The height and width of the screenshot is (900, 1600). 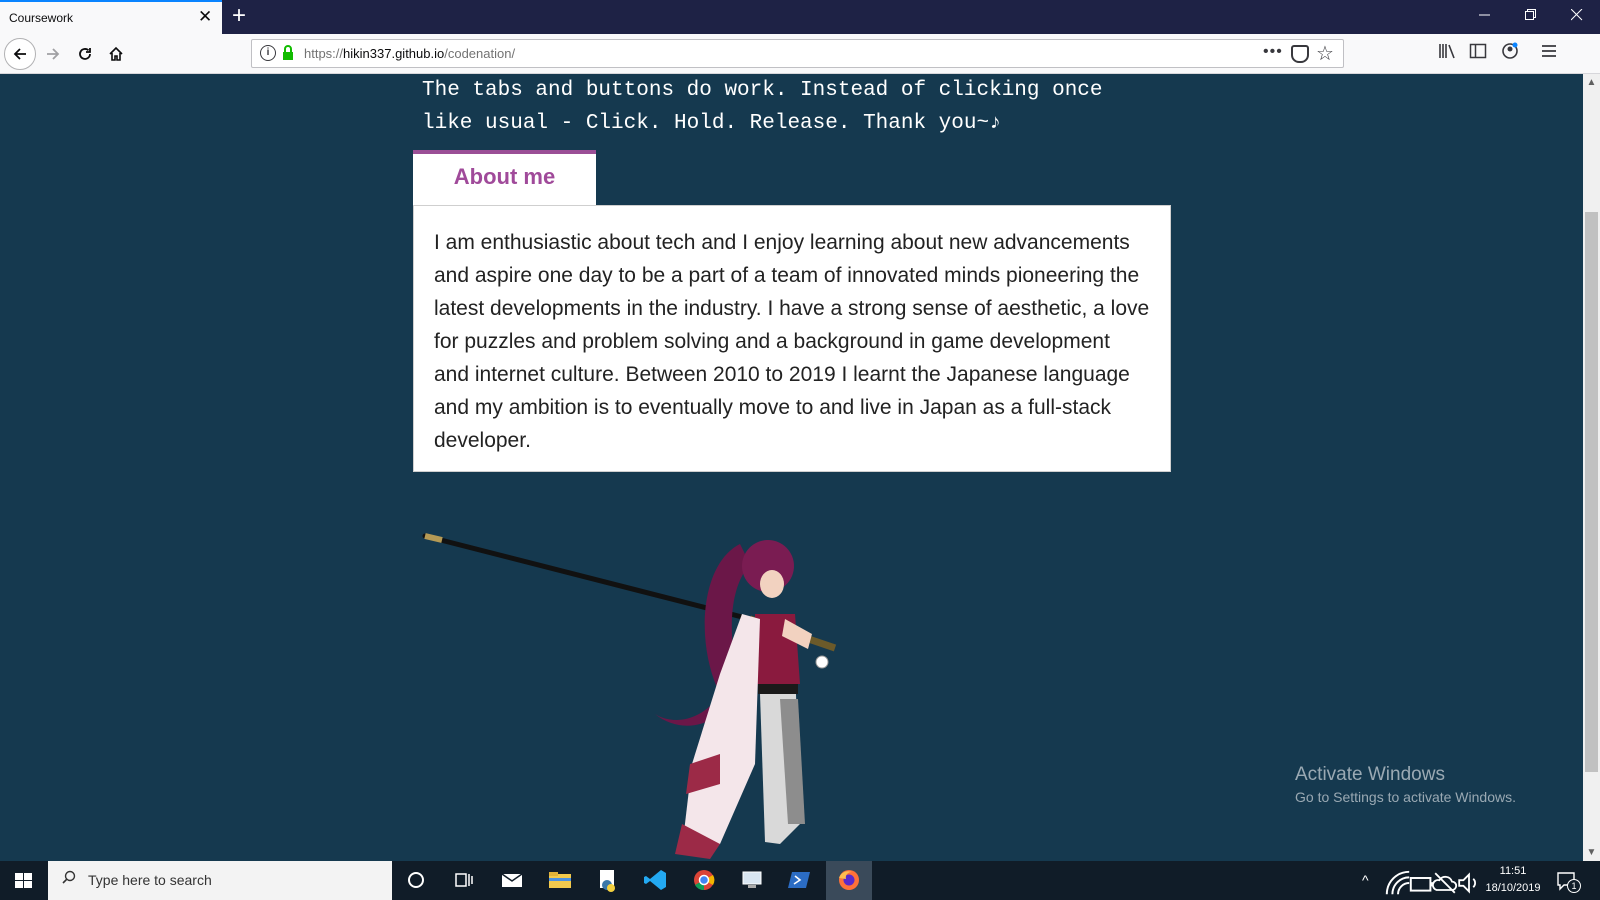 I want to click on back-arrow-icon, so click(x=19, y=54).